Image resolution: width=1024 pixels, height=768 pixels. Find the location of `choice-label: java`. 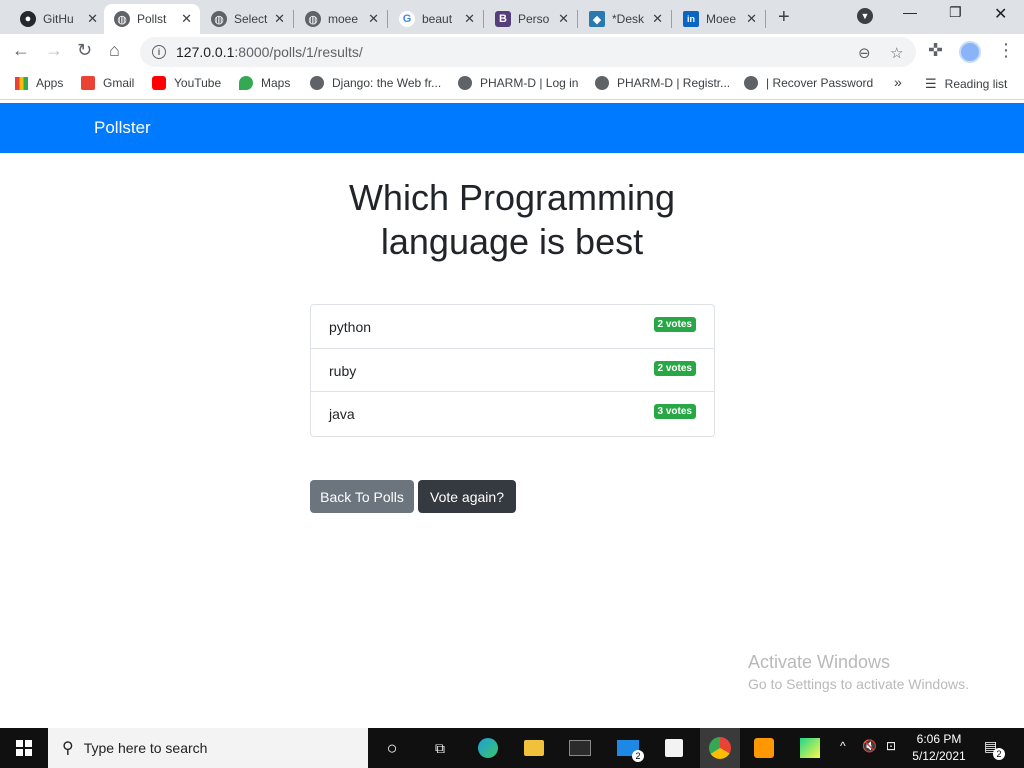

choice-label: java is located at coordinates (342, 414).